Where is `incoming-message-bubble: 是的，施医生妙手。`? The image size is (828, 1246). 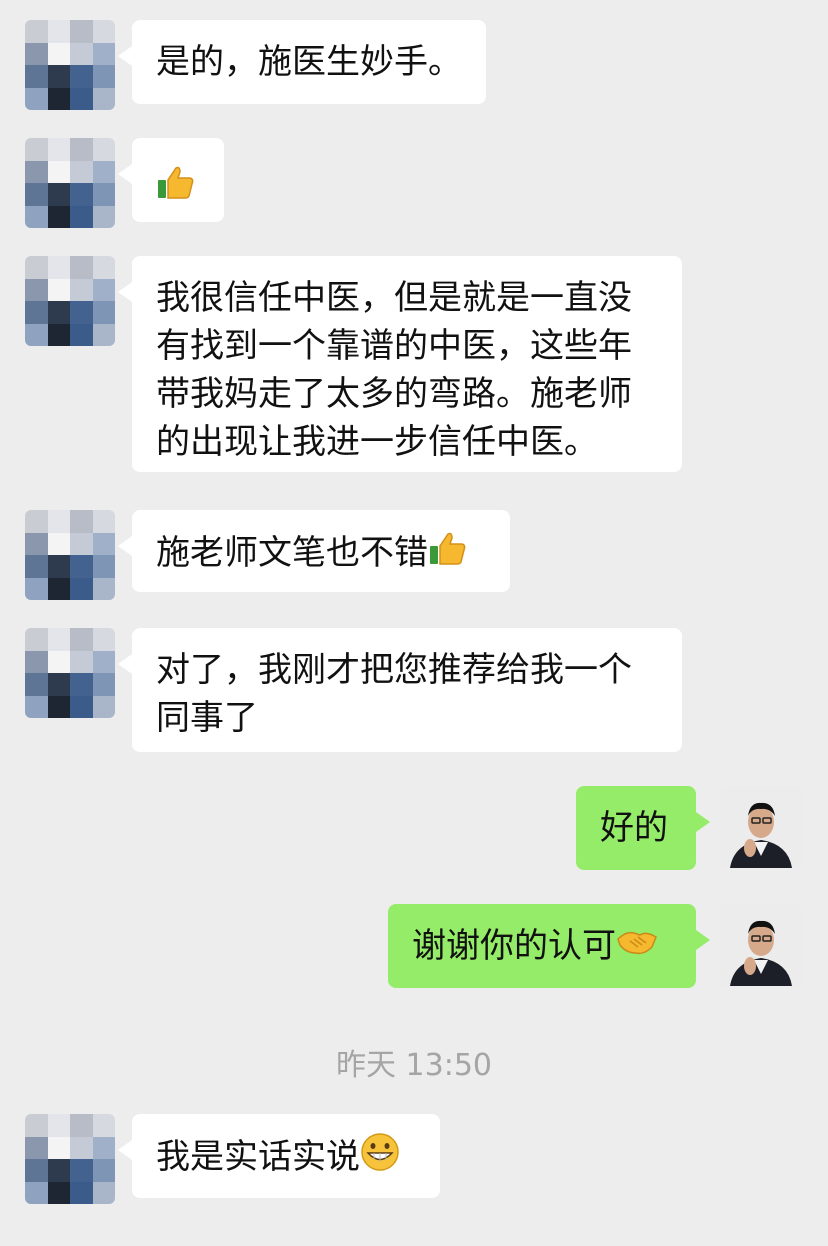 incoming-message-bubble: 是的，施医生妙手。 is located at coordinates (302, 62).